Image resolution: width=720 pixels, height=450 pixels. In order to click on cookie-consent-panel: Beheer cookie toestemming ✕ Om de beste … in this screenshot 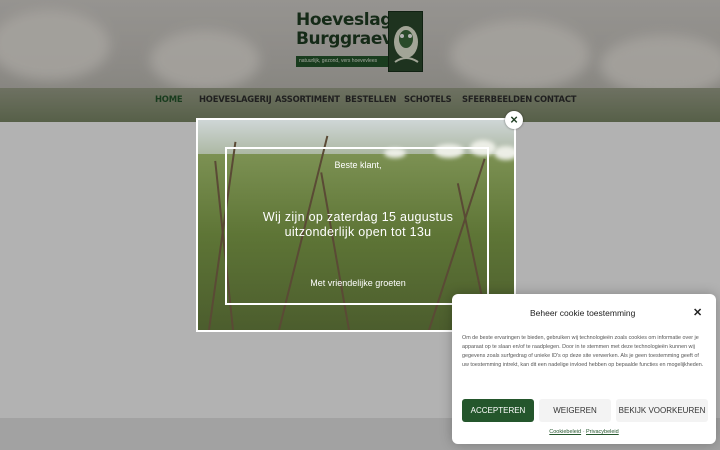, I will do `click(584, 369)`.